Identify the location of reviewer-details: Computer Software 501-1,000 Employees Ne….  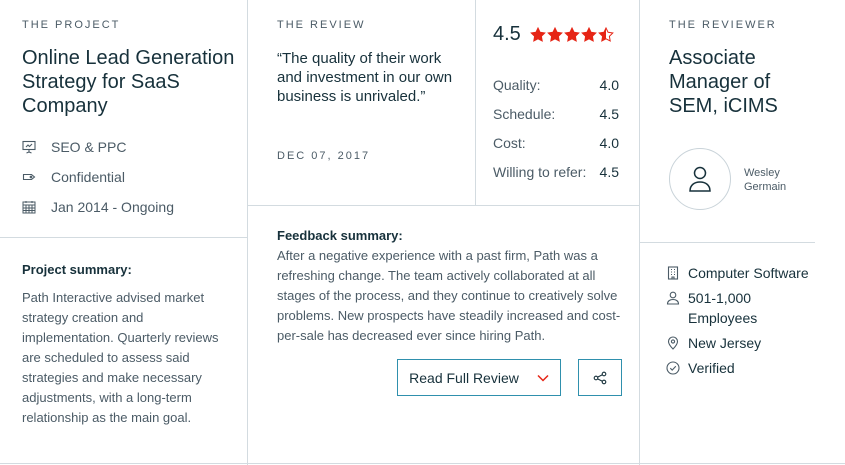
(741, 320).